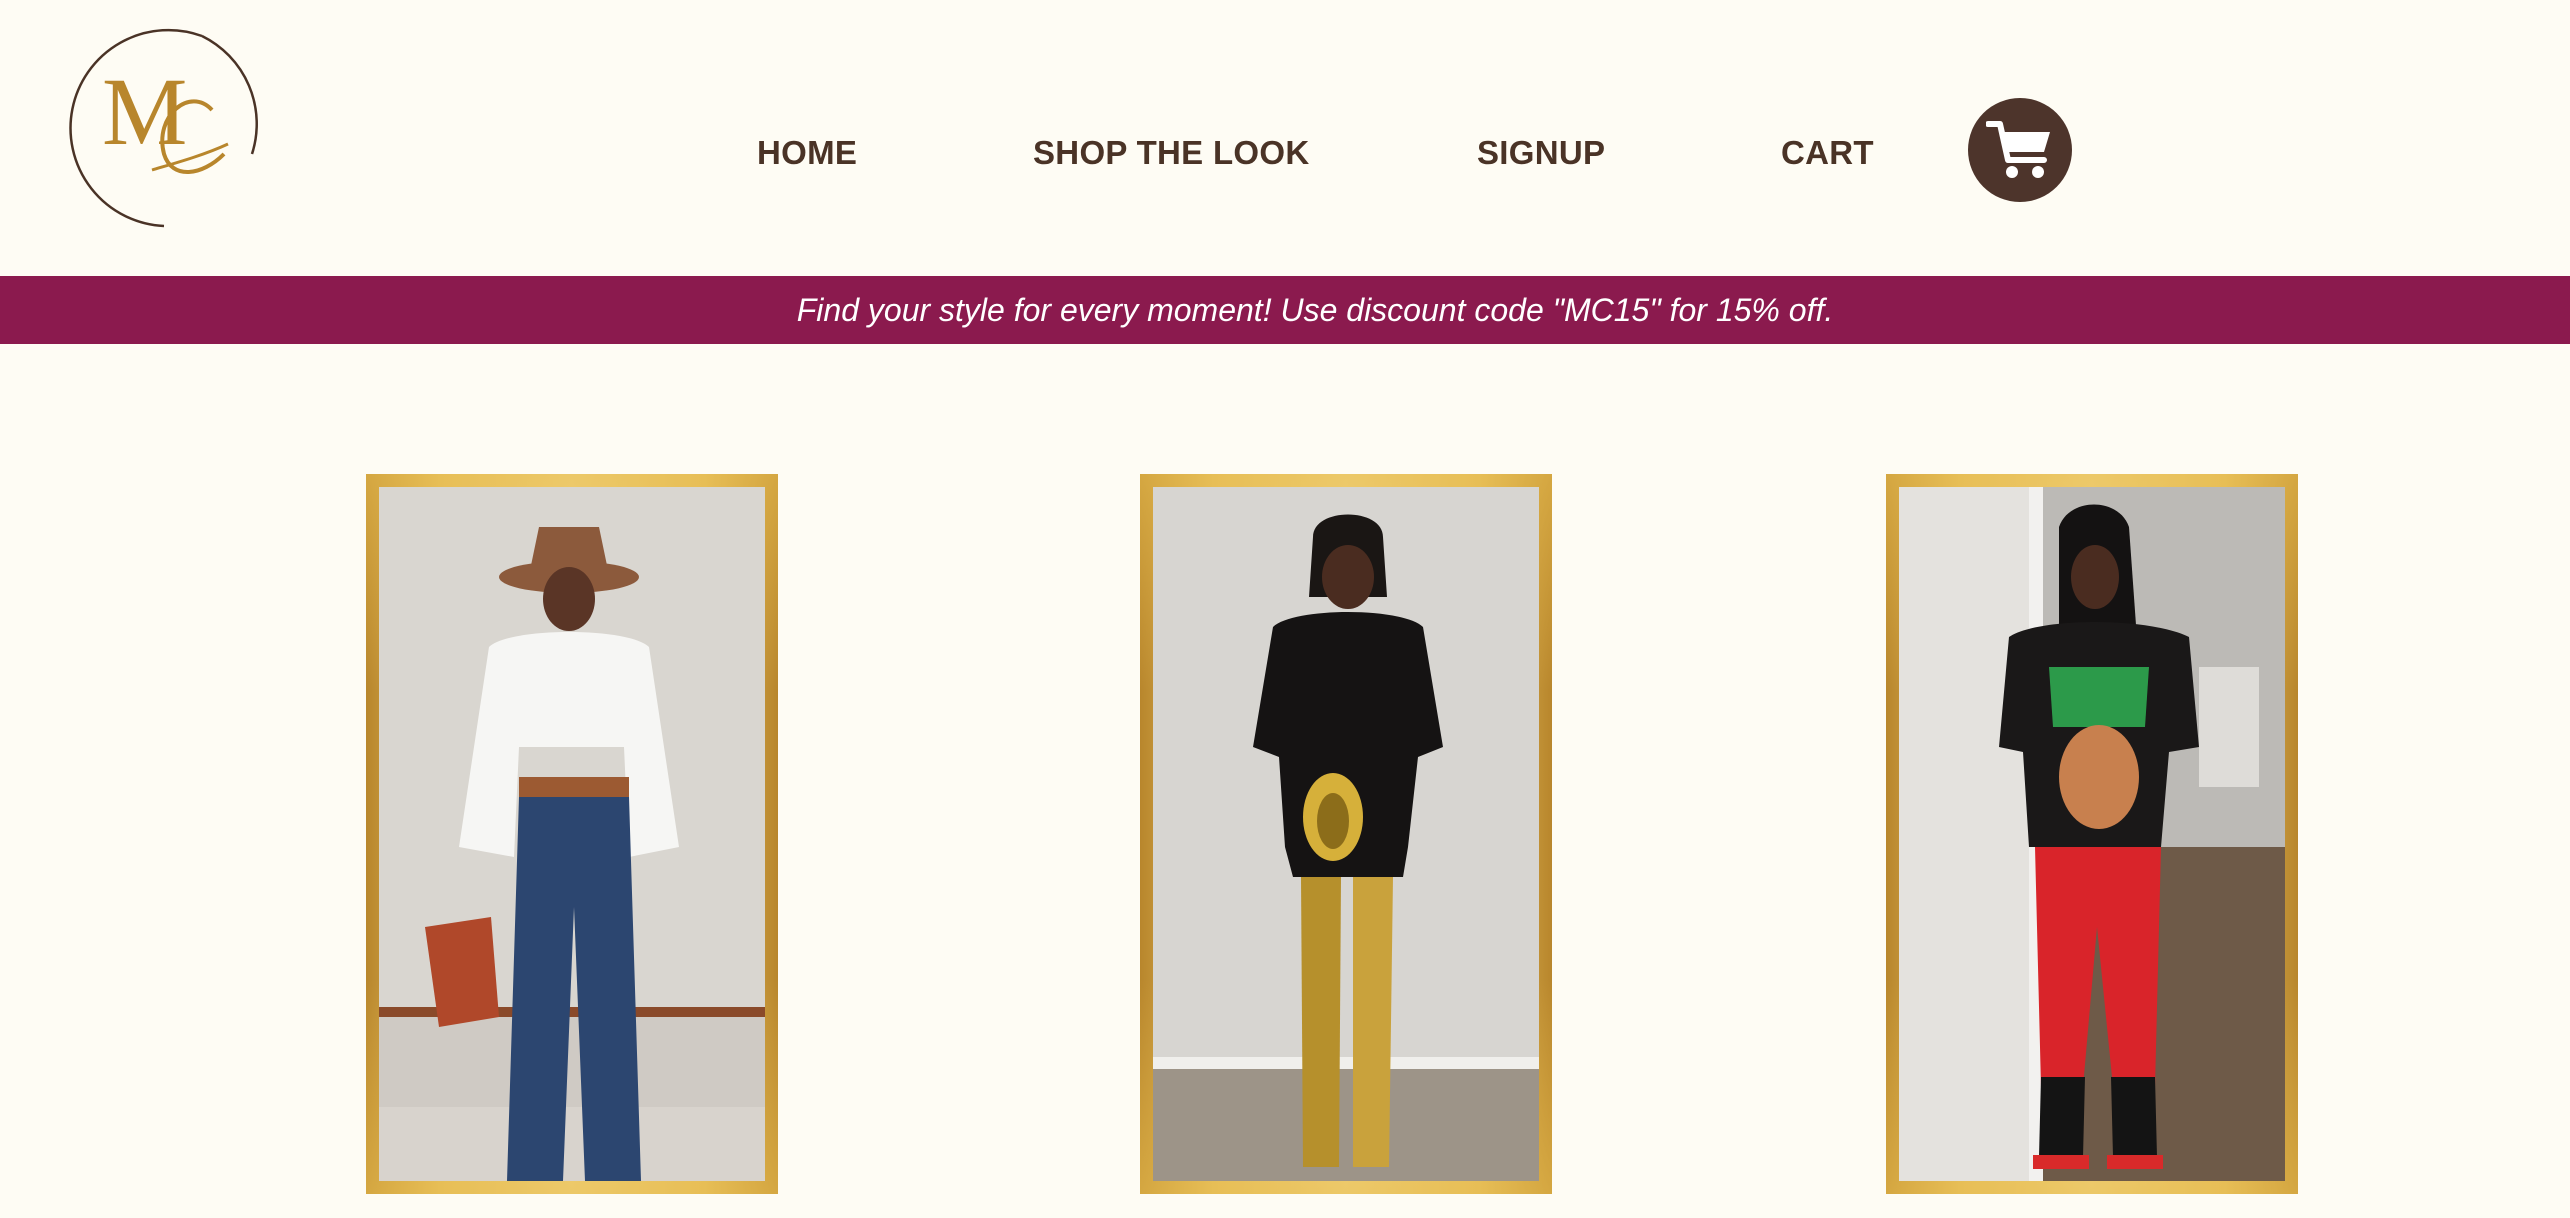 Image resolution: width=2570 pixels, height=1218 pixels. Describe the element at coordinates (807, 156) in the screenshot. I see `nav-home-link: HOME` at that location.